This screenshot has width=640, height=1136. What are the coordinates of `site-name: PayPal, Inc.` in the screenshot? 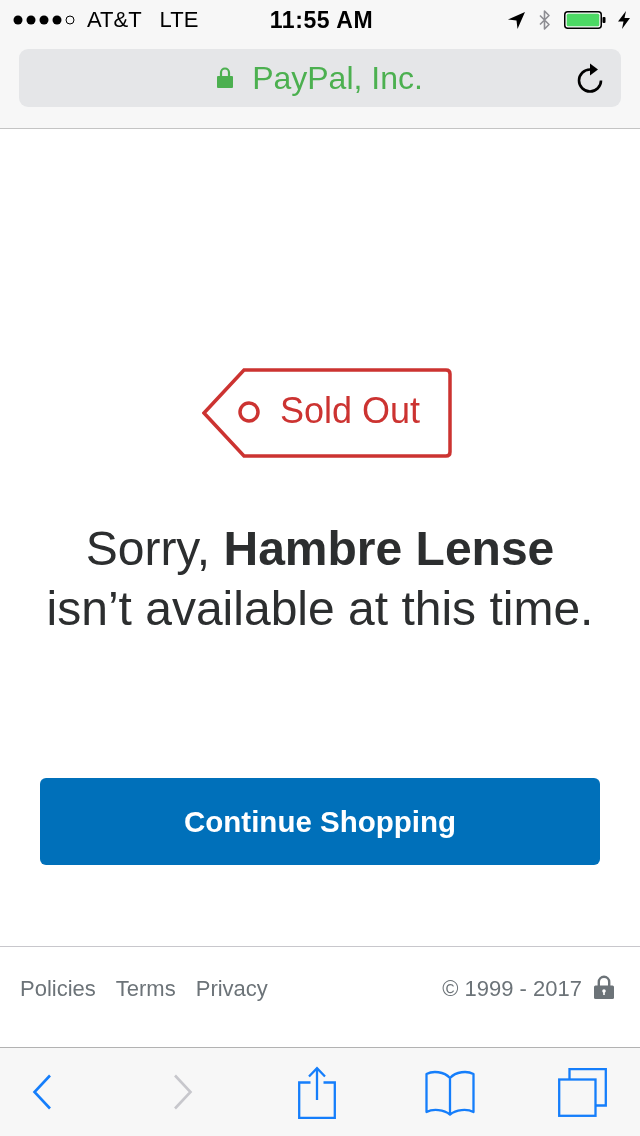 It's located at (337, 78).